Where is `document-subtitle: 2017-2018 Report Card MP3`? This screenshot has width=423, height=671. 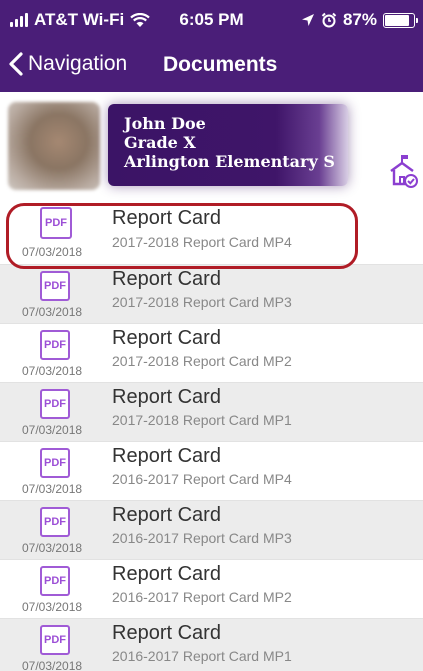
document-subtitle: 2017-2018 Report Card MP3 is located at coordinates (202, 302).